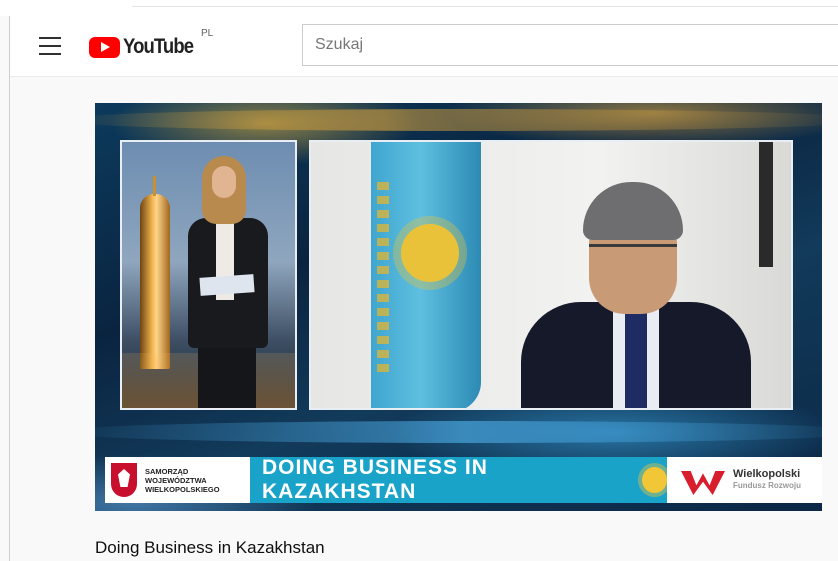  I want to click on banner-title-box: DOING BUSINESS IN KAZAKHSTAN, so click(458, 479).